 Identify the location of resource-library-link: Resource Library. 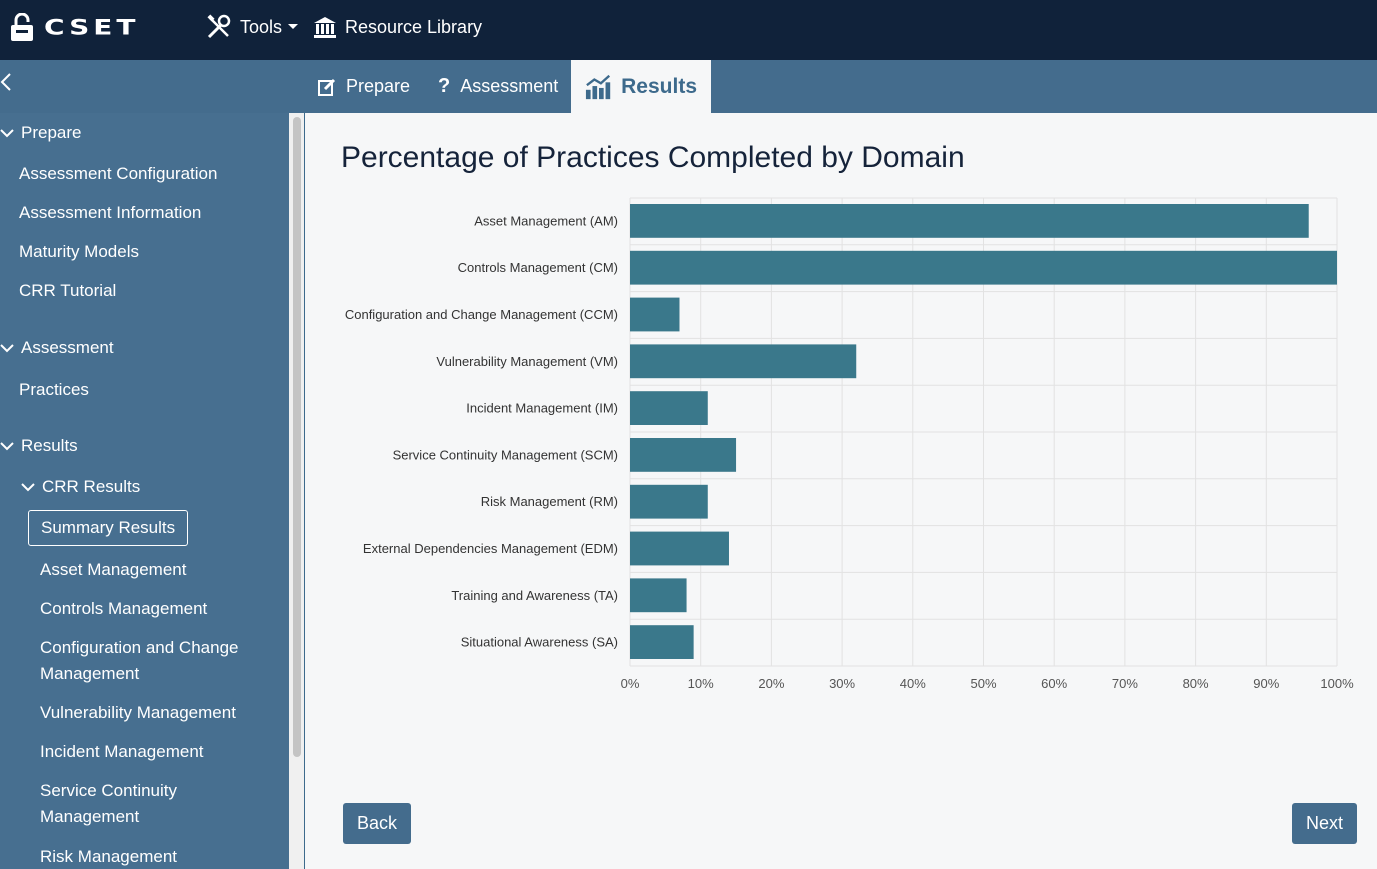
(397, 27).